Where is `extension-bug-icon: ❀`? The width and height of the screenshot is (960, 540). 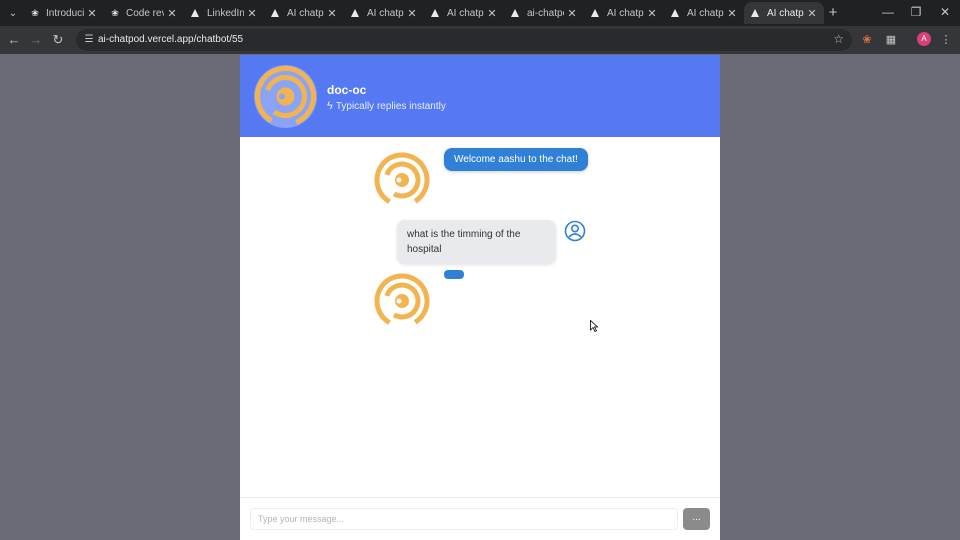 extension-bug-icon: ❀ is located at coordinates (867, 40).